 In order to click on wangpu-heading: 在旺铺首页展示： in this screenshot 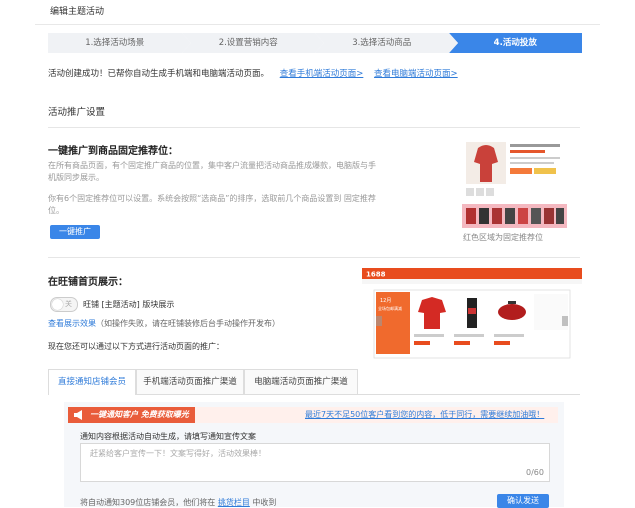, I will do `click(88, 282)`.